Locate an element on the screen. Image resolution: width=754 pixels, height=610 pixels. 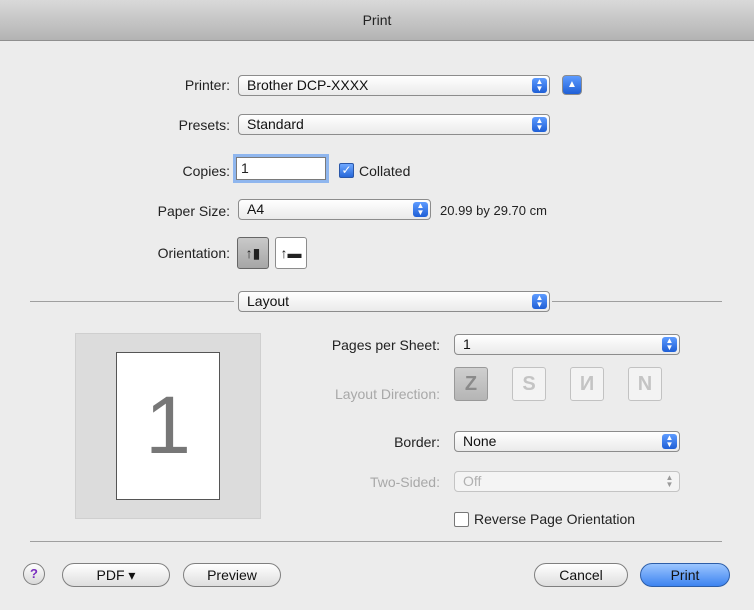
n-reverse-direction-icon: И is located at coordinates (587, 384).